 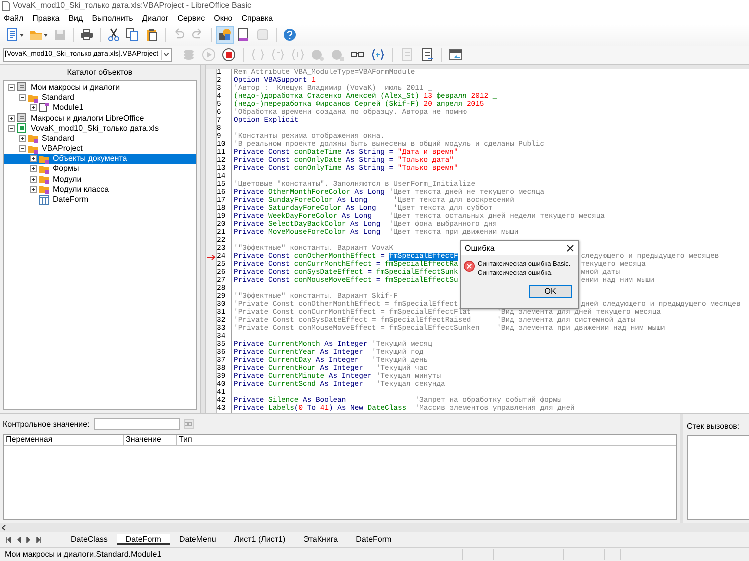 What do you see at coordinates (89, 539) in the screenshot?
I see `module-tab: DateClass` at bounding box center [89, 539].